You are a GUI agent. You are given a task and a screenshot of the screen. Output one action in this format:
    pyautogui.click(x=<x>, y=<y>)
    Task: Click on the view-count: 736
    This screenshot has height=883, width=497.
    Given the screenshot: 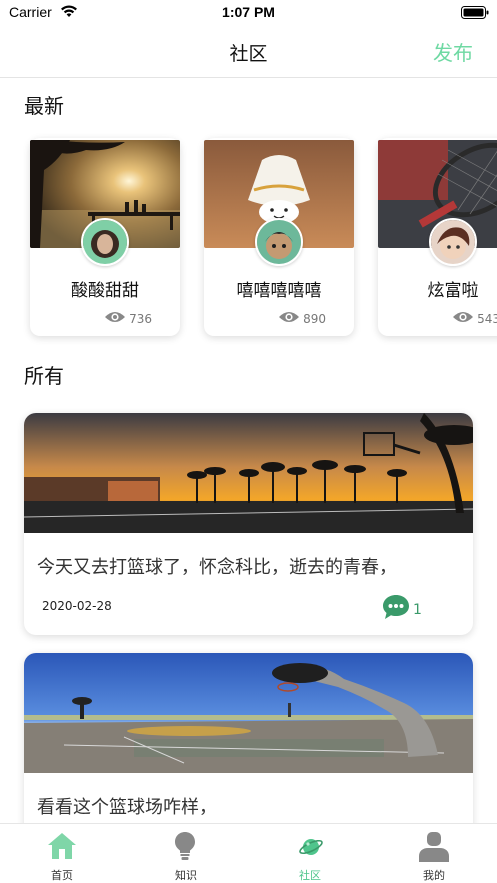 What is the action you would take?
    pyautogui.click(x=140, y=319)
    